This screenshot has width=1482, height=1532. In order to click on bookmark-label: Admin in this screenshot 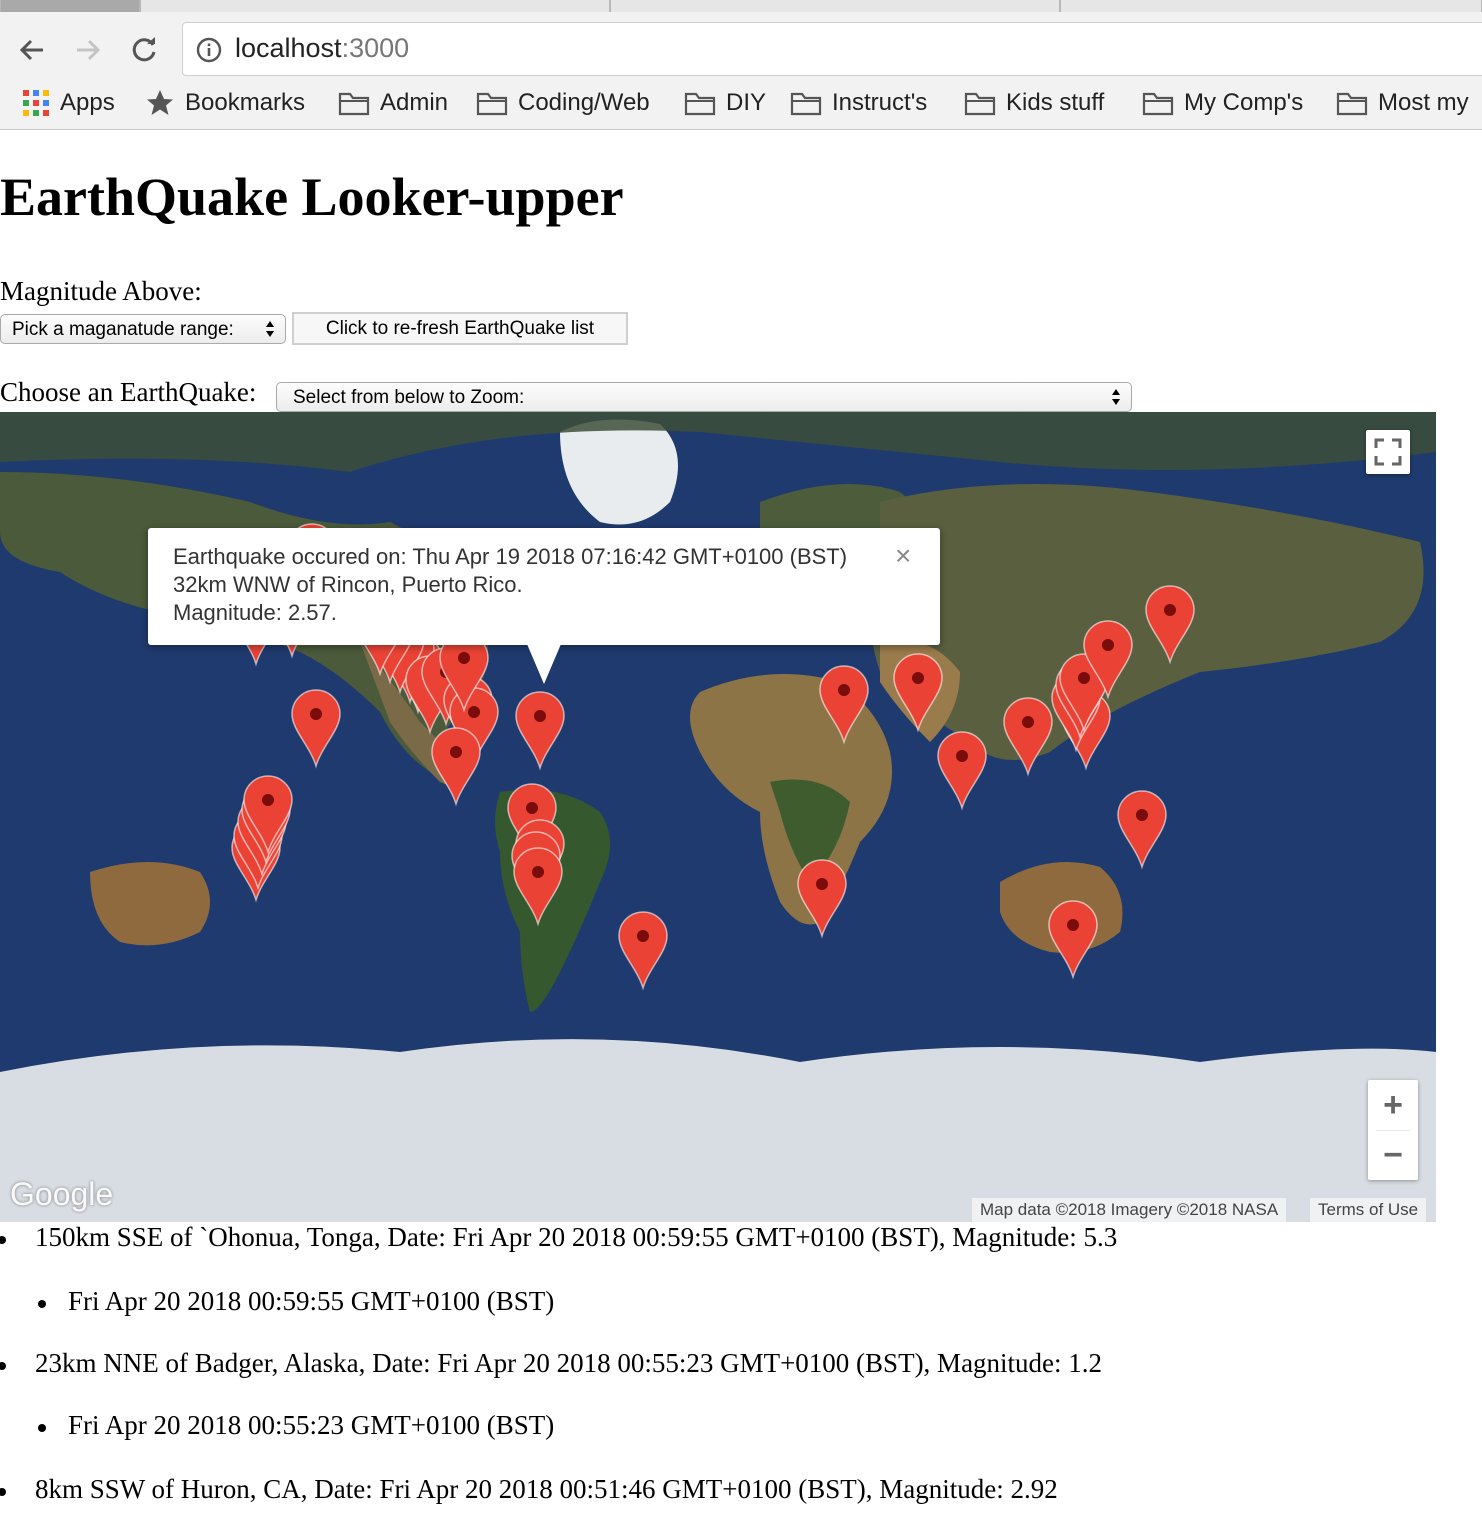, I will do `click(414, 102)`.